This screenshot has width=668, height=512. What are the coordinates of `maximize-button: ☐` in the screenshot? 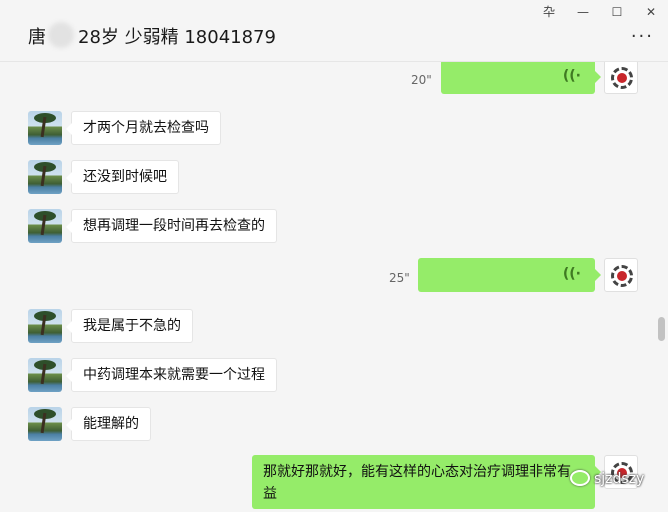 It's located at (617, 12).